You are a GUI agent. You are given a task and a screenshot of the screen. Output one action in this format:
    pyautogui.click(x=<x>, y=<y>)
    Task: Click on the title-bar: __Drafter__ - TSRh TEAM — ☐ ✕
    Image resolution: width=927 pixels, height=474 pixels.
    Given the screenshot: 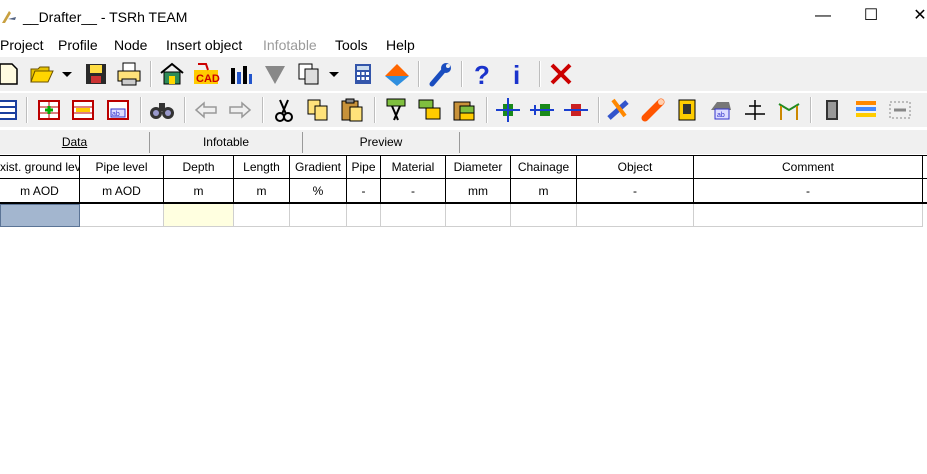 What is the action you would take?
    pyautogui.click(x=463, y=16)
    